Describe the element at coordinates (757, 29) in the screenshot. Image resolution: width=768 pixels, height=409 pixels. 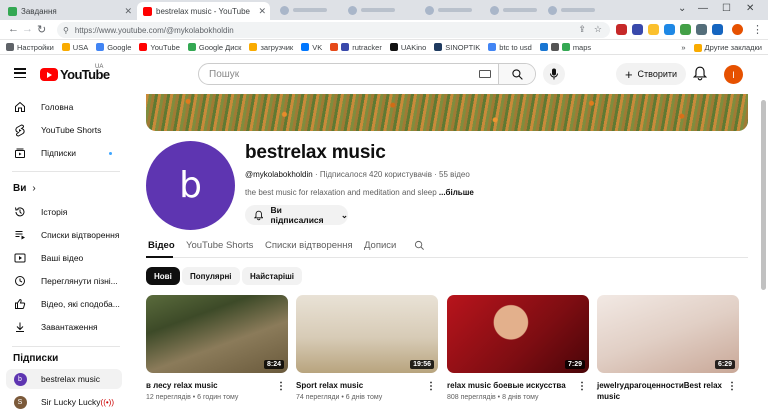
I see `browser-menu-icon: ⋮` at that location.